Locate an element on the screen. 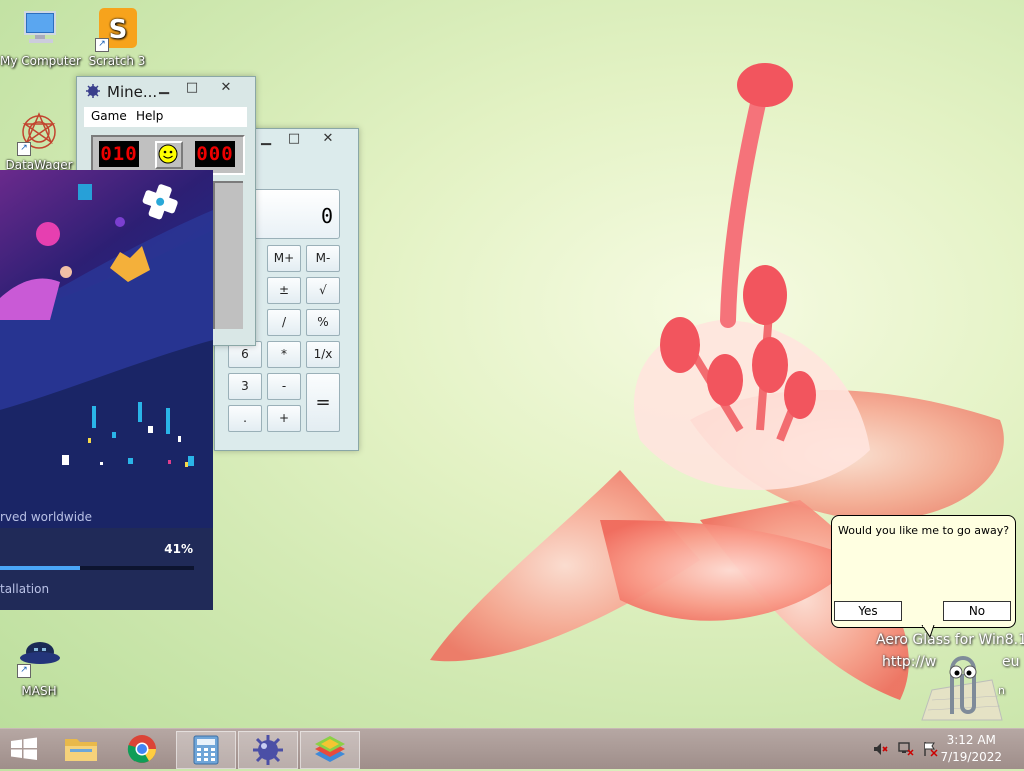 This screenshot has height=771, width=1024. installer-copyright: rved worldwide is located at coordinates (46, 517).